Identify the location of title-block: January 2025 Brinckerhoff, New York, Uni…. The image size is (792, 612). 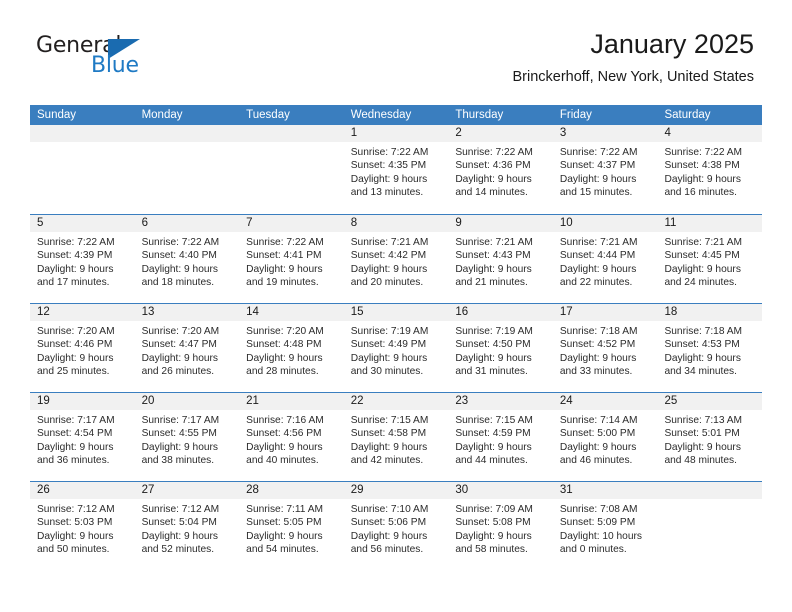
(633, 57).